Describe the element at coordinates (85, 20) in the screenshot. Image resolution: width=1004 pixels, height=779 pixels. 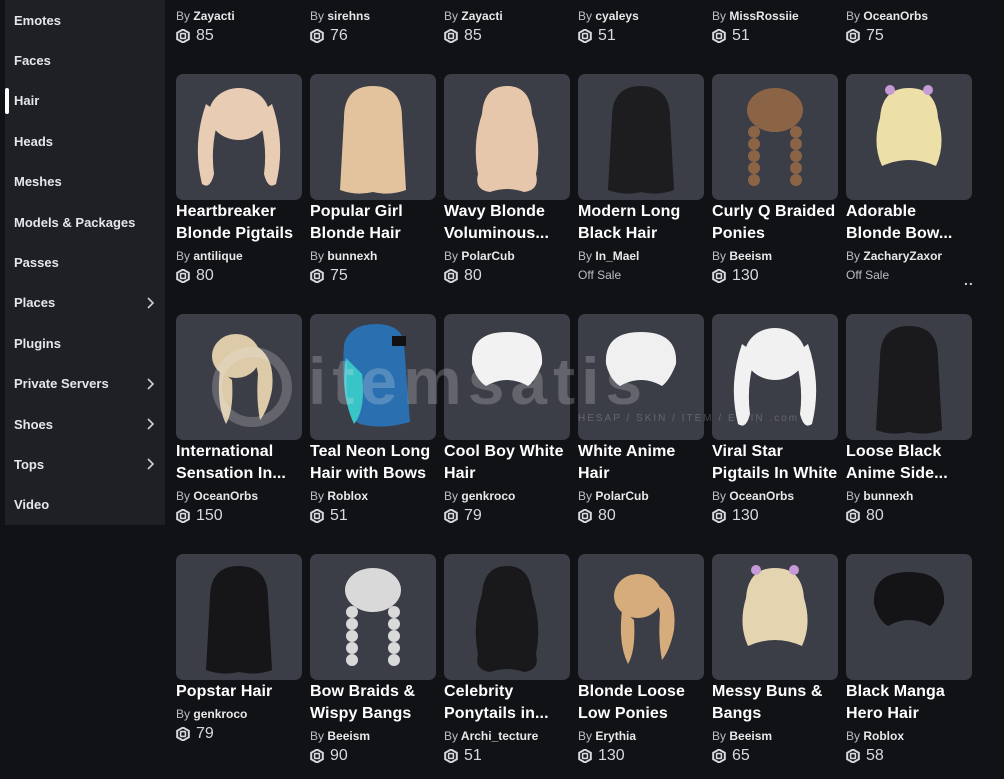
I see `sidebar-item-emotes: Emotes` at that location.